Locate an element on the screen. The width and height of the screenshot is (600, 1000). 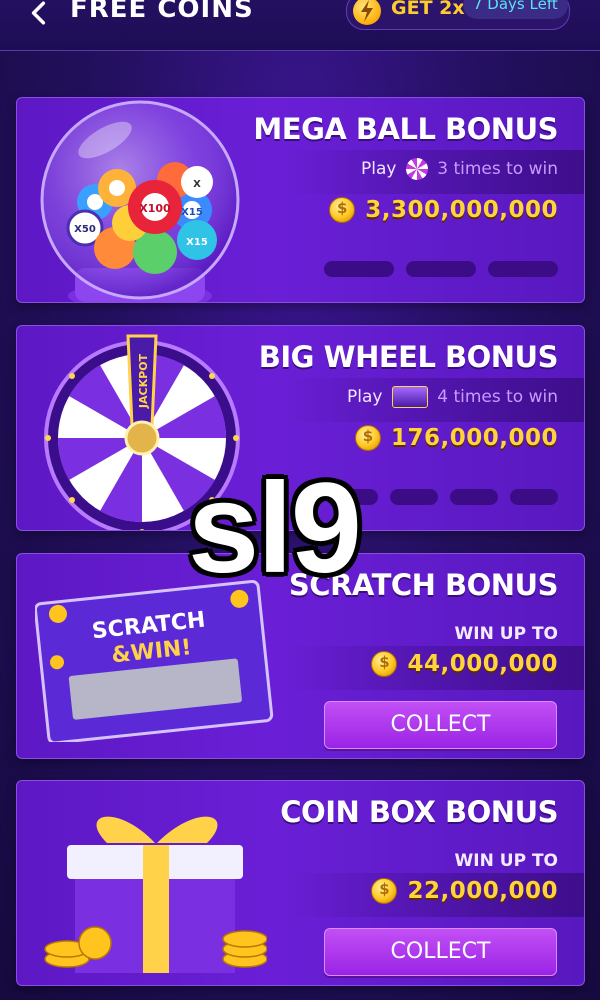
reward-amount: 22,000,000 is located at coordinates (464, 891).